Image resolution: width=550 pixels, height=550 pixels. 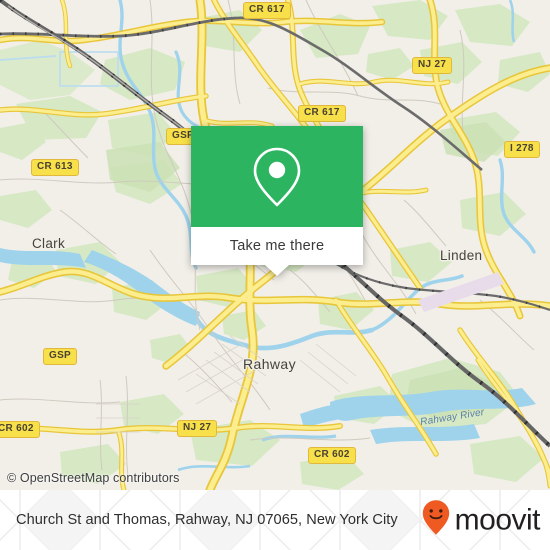 I want to click on moovit-logo: moovit, so click(x=481, y=520).